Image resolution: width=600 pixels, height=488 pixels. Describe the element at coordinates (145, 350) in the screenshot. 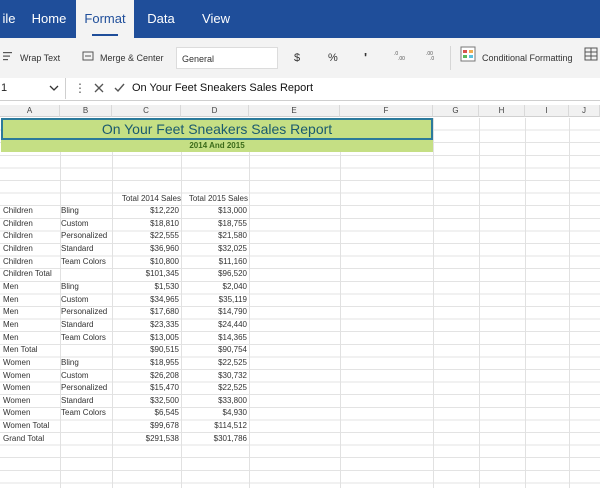

I see `cell-c-row-12: $90,515` at that location.